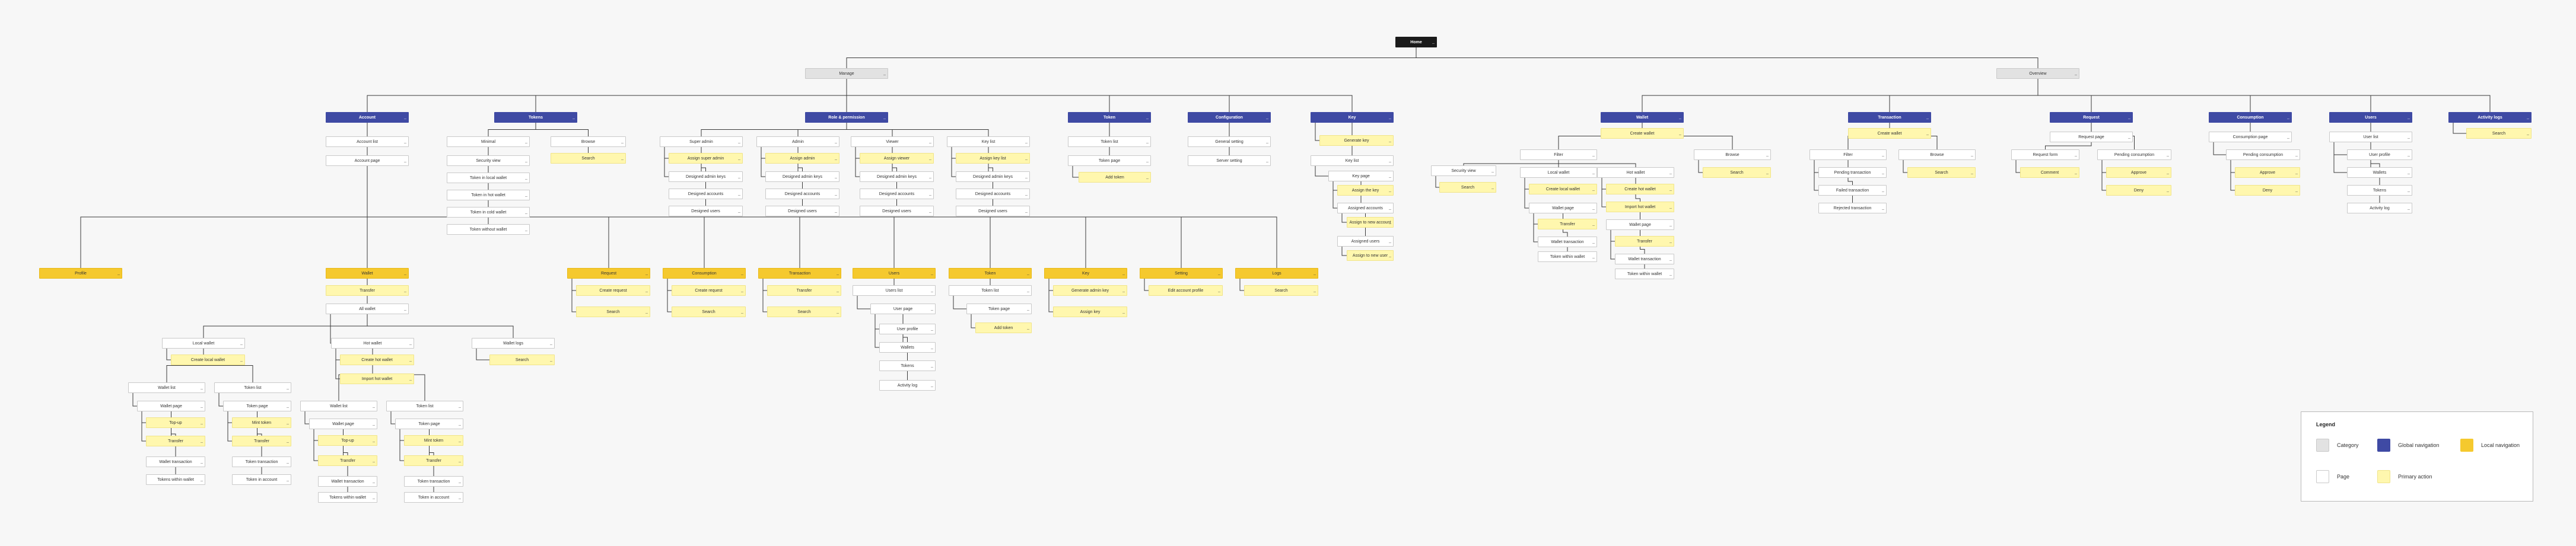 This screenshot has width=2576, height=546. What do you see at coordinates (1567, 256) in the screenshot?
I see `node-wg-token-in-wallet: Token within wallet` at bounding box center [1567, 256].